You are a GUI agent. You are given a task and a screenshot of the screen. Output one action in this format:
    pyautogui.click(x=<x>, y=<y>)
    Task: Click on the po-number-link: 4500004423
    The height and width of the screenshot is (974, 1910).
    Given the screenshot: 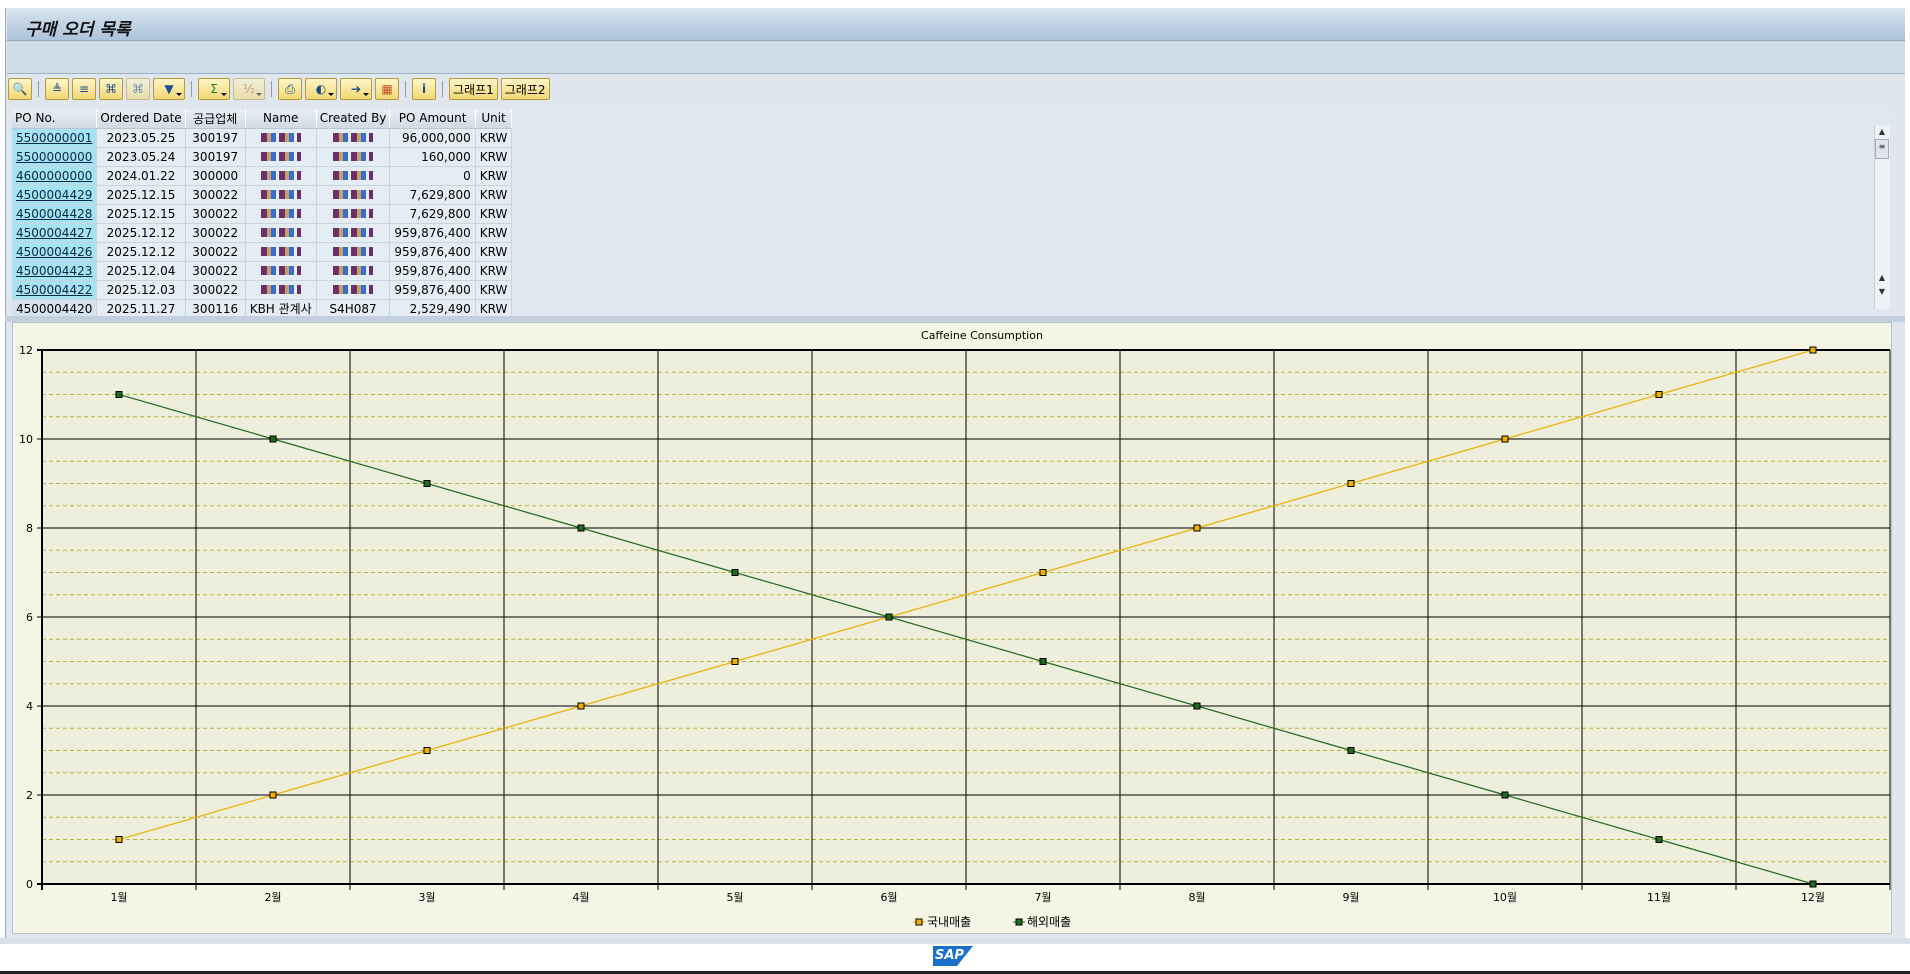 What is the action you would take?
    pyautogui.click(x=55, y=271)
    